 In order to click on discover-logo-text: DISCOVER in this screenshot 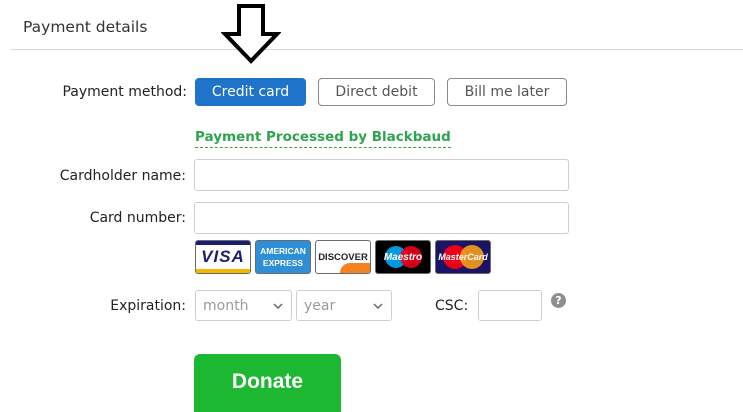, I will do `click(343, 257)`.